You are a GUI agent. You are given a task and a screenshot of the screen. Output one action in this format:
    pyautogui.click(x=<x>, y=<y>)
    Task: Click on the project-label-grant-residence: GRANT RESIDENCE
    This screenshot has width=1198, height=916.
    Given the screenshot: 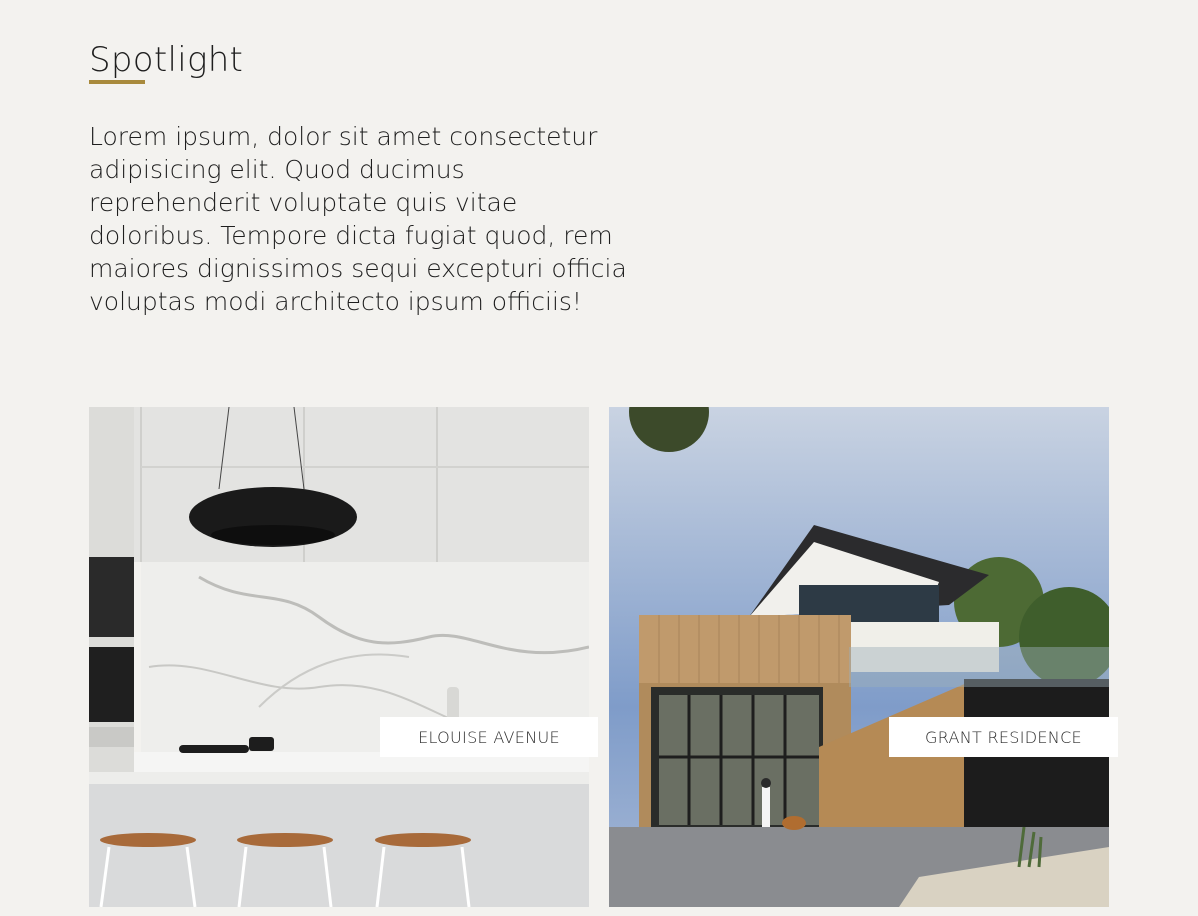 What is the action you would take?
    pyautogui.click(x=1003, y=737)
    